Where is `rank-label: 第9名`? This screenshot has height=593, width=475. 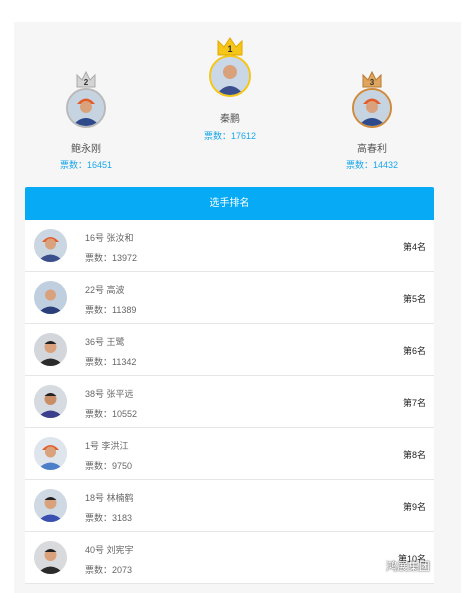
rank-label: 第9名 is located at coordinates (414, 507).